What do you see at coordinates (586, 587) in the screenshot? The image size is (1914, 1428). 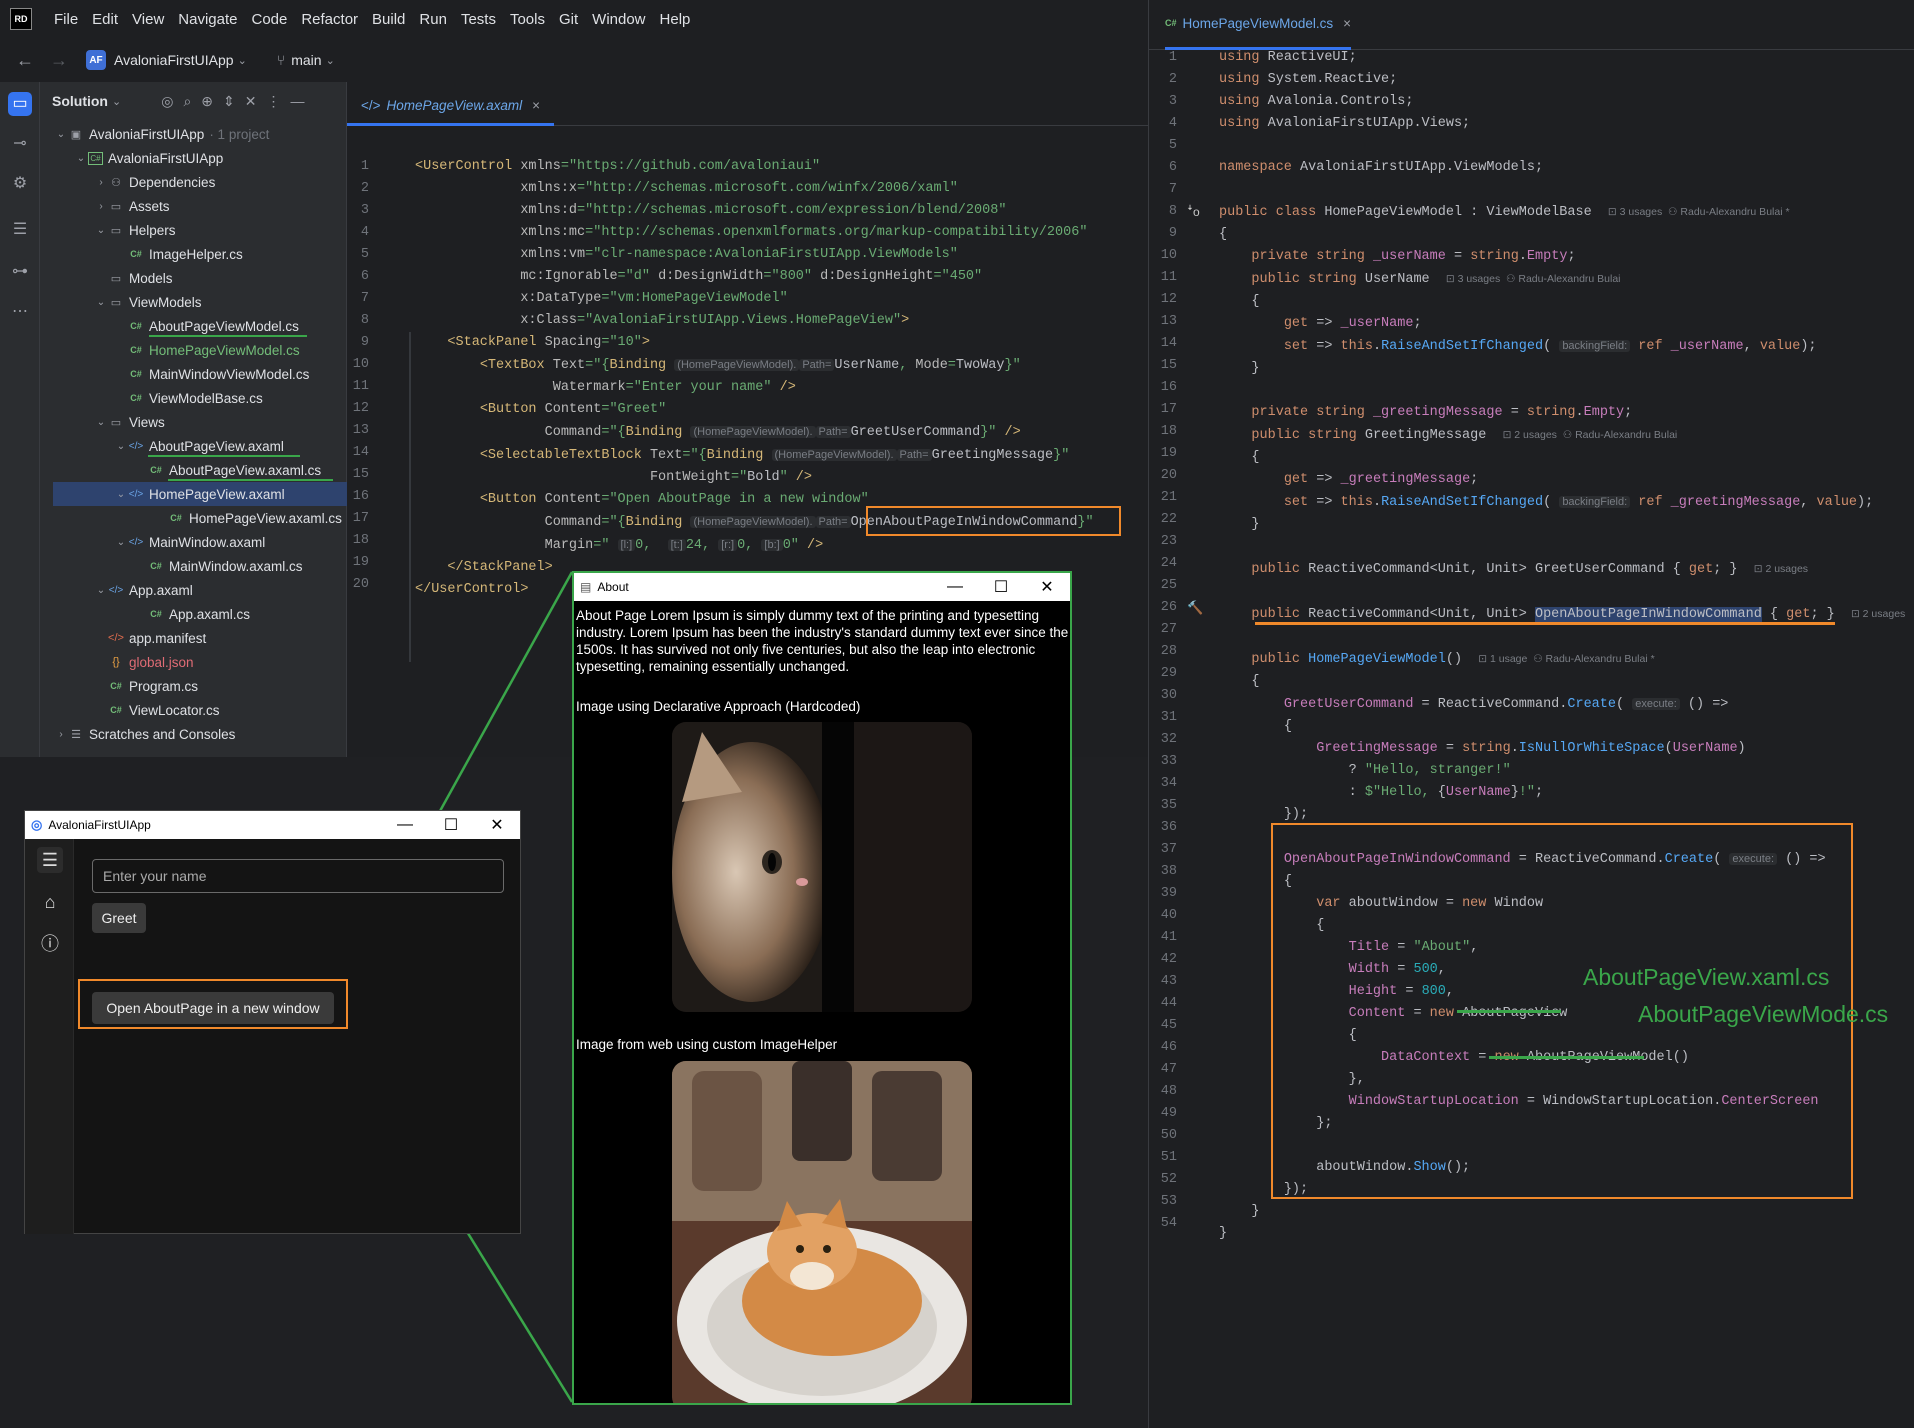 I see `window-icon: ▤` at bounding box center [586, 587].